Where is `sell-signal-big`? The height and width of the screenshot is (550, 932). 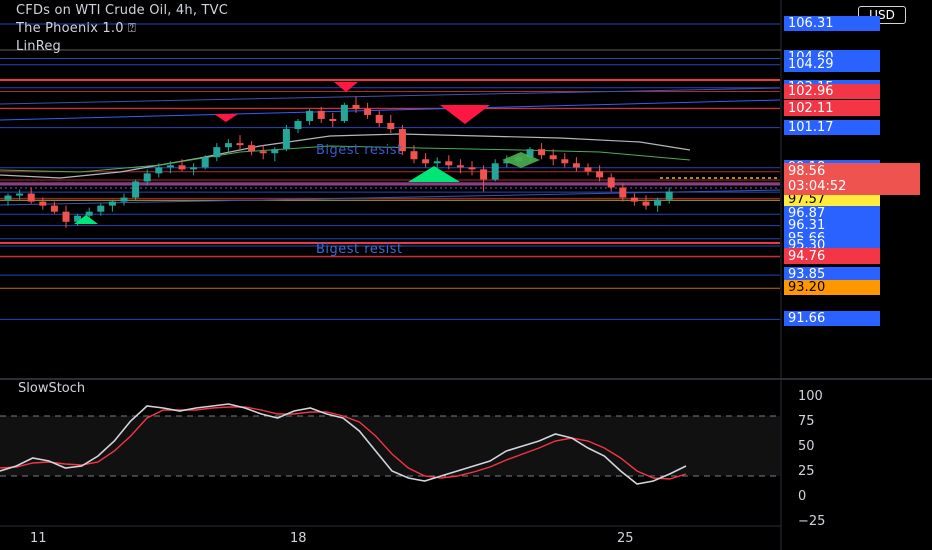
sell-signal-big is located at coordinates (465, 114).